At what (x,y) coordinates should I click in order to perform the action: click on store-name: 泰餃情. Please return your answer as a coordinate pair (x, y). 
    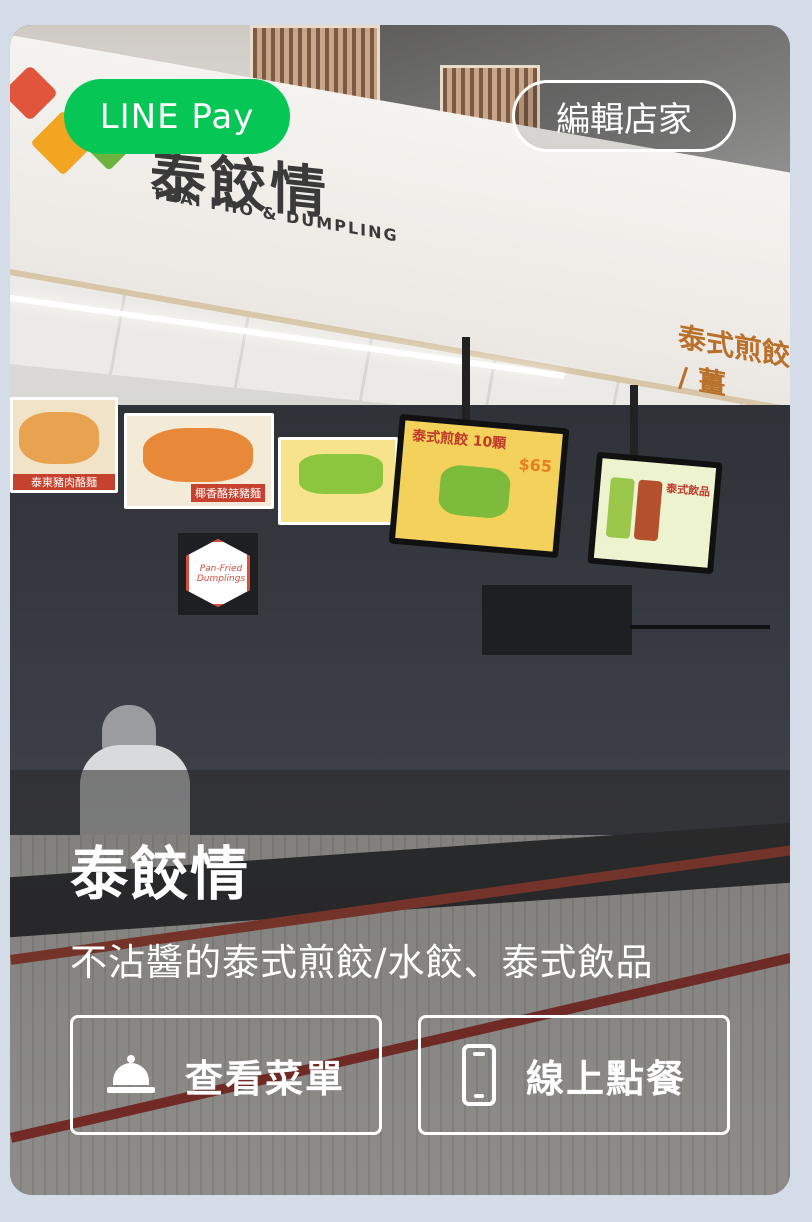
    Looking at the image, I should click on (160, 874).